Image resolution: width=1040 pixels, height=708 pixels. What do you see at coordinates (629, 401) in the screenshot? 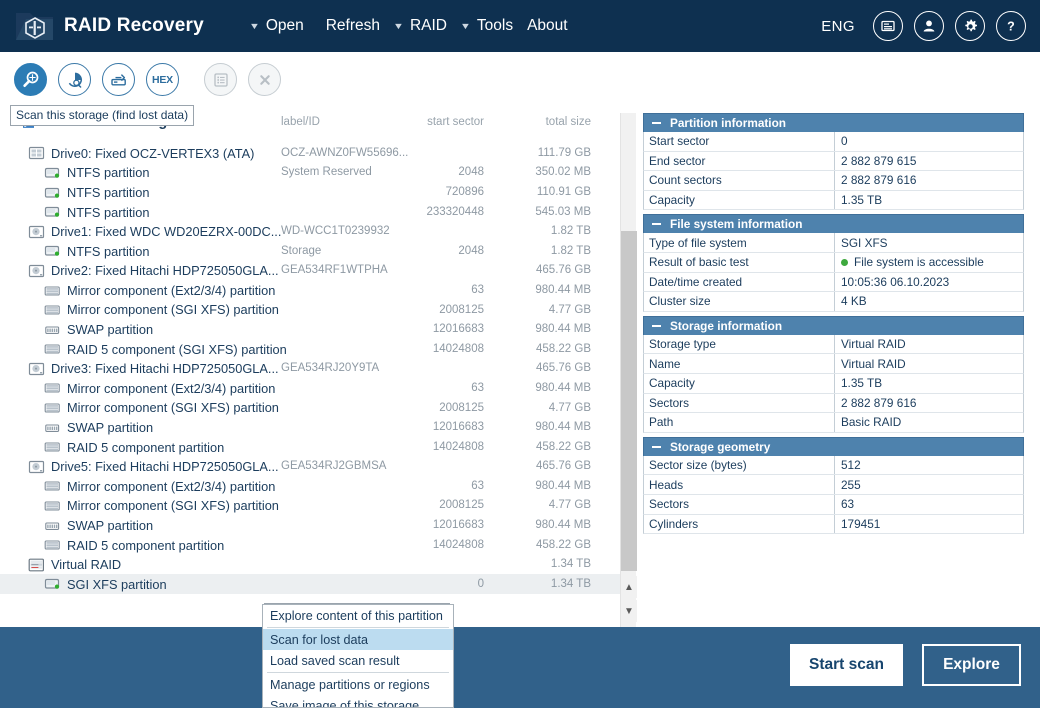
I see `scrollbar-thumb` at bounding box center [629, 401].